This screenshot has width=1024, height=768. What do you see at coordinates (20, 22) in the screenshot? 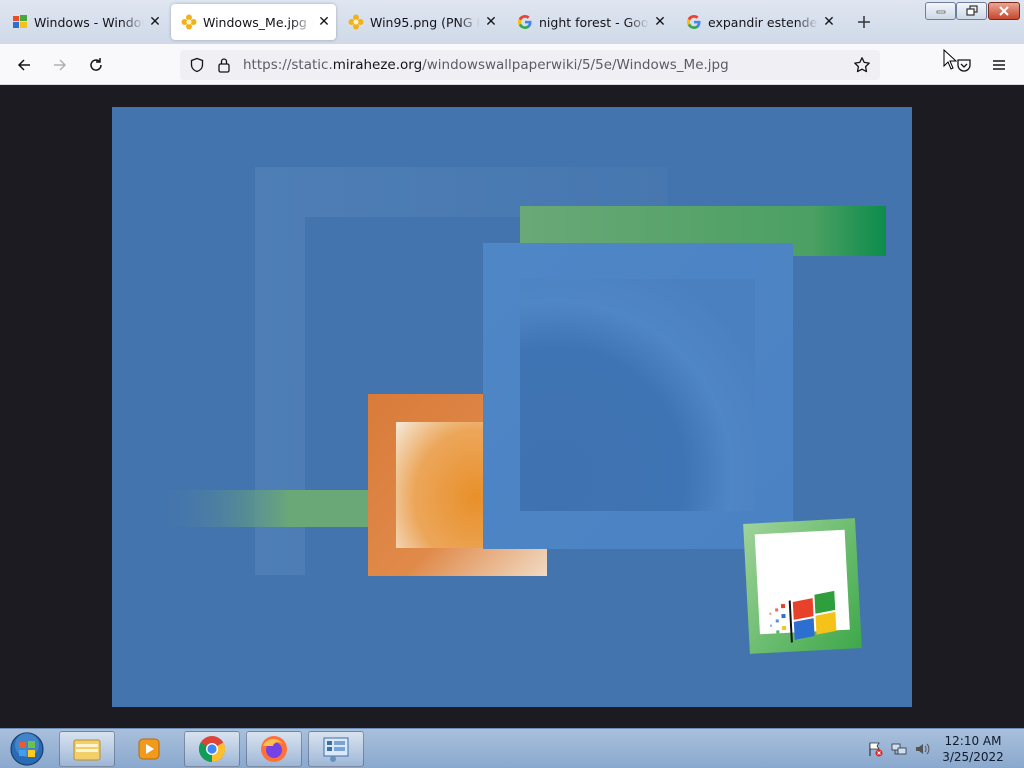
I see `windows-logo-icon` at bounding box center [20, 22].